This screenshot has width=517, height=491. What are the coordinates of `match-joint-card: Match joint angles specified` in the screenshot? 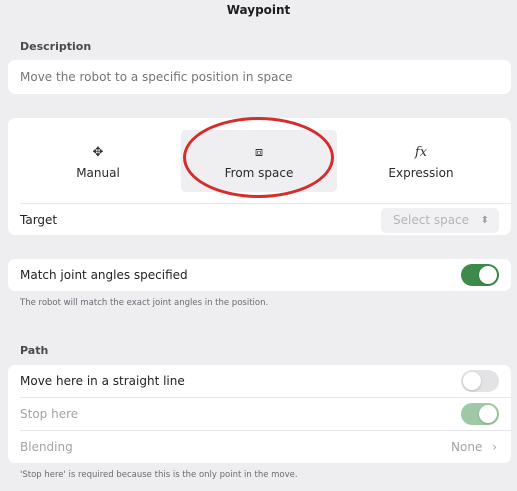 It's located at (259, 275).